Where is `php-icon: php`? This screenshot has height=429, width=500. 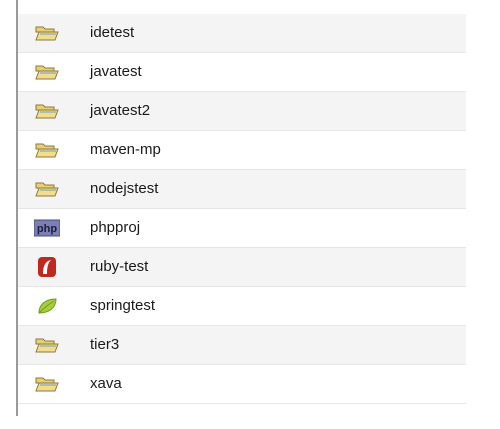 php-icon: php is located at coordinates (47, 228).